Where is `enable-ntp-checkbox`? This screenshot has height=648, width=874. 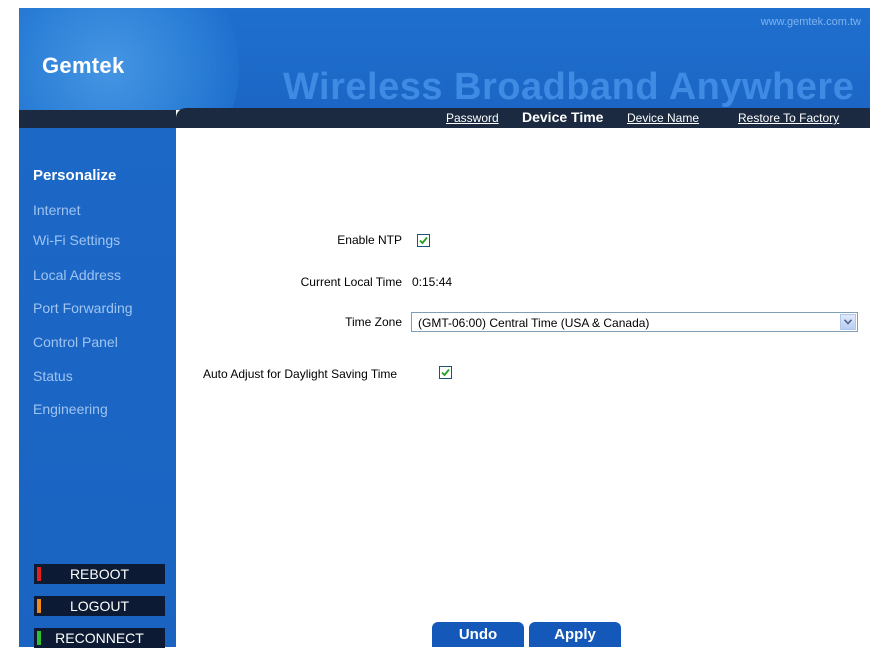
enable-ntp-checkbox is located at coordinates (423, 240).